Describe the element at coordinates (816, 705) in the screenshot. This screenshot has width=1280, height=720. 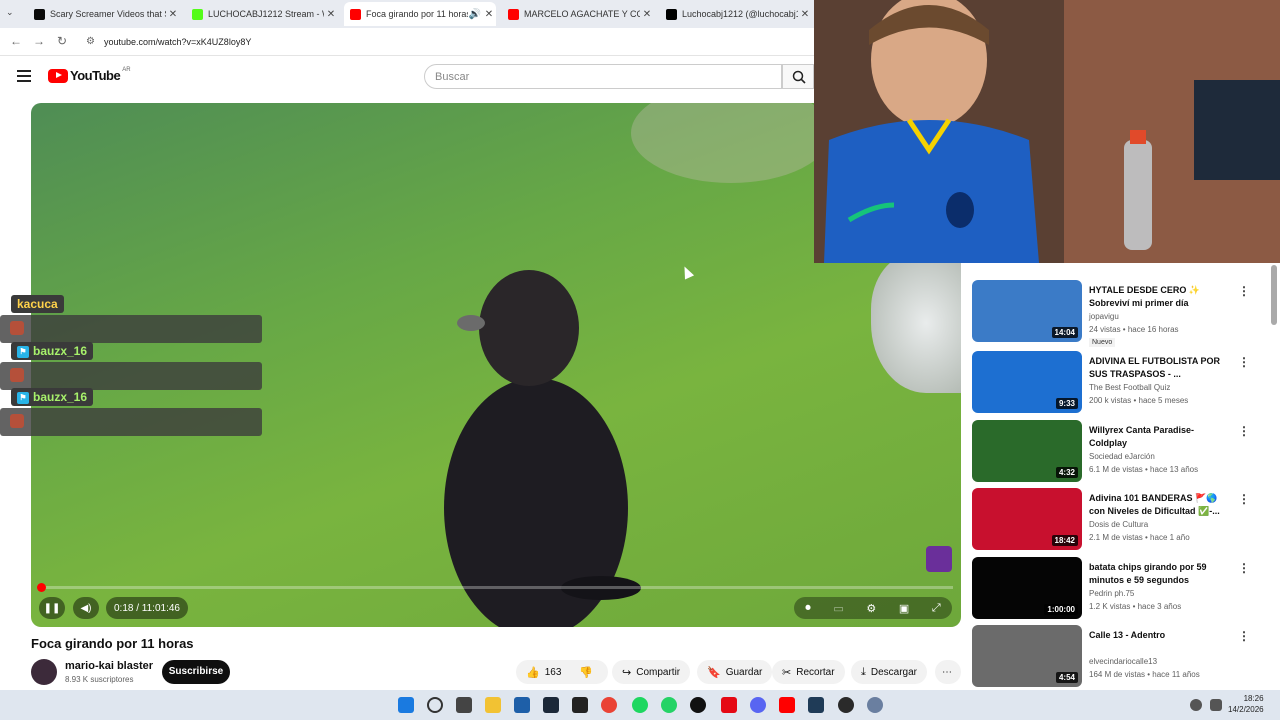
I see `app-icon` at that location.